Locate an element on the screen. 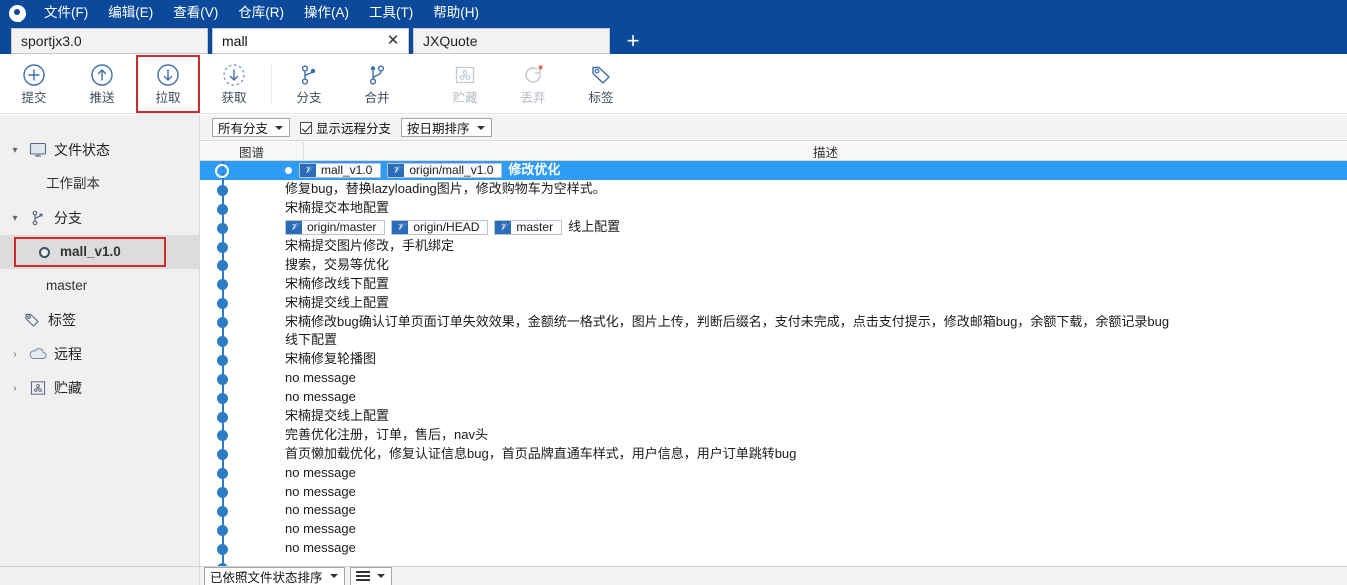 Image resolution: width=1347 pixels, height=585 pixels. menu-repository: 仓库(R) is located at coordinates (261, 13).